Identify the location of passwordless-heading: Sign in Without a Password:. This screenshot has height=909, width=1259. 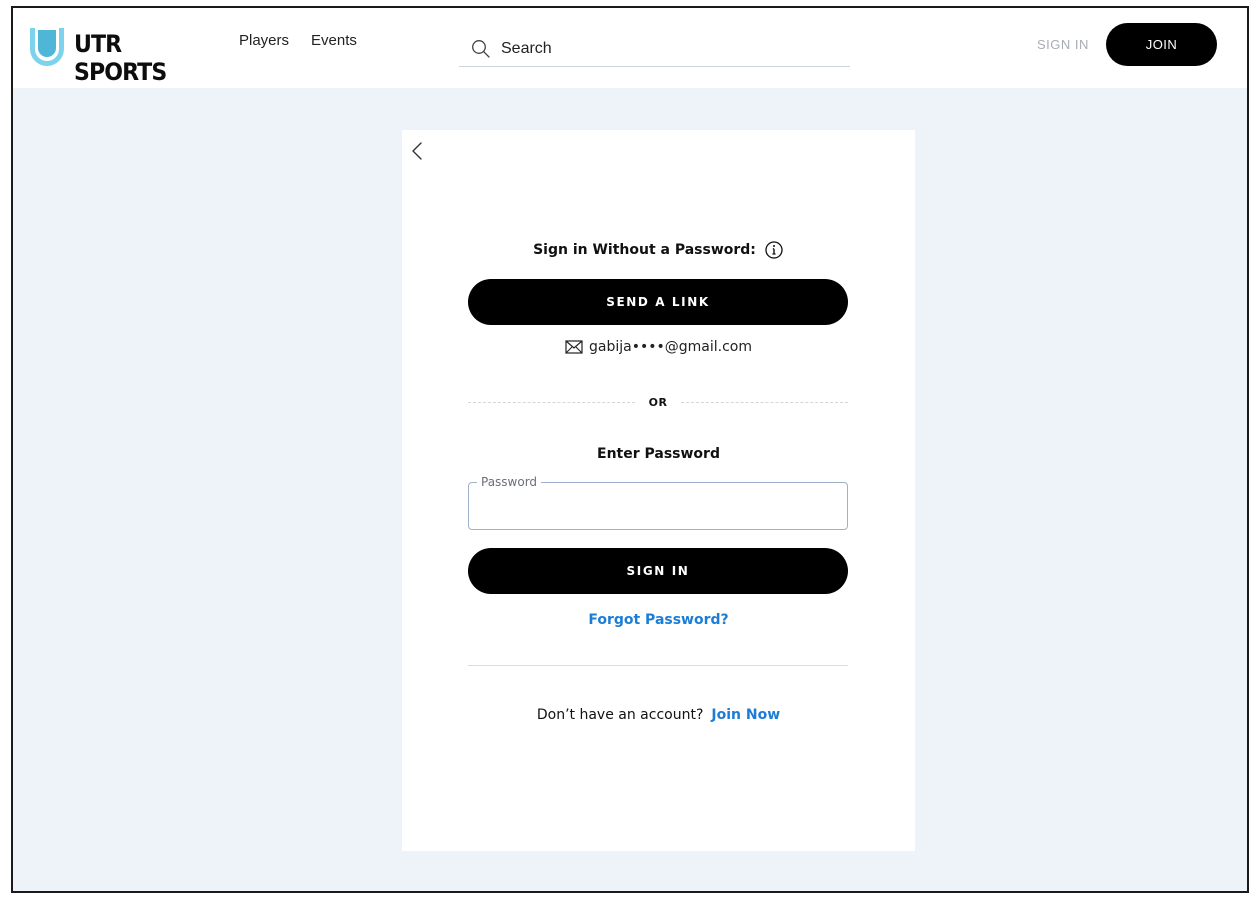
(658, 250).